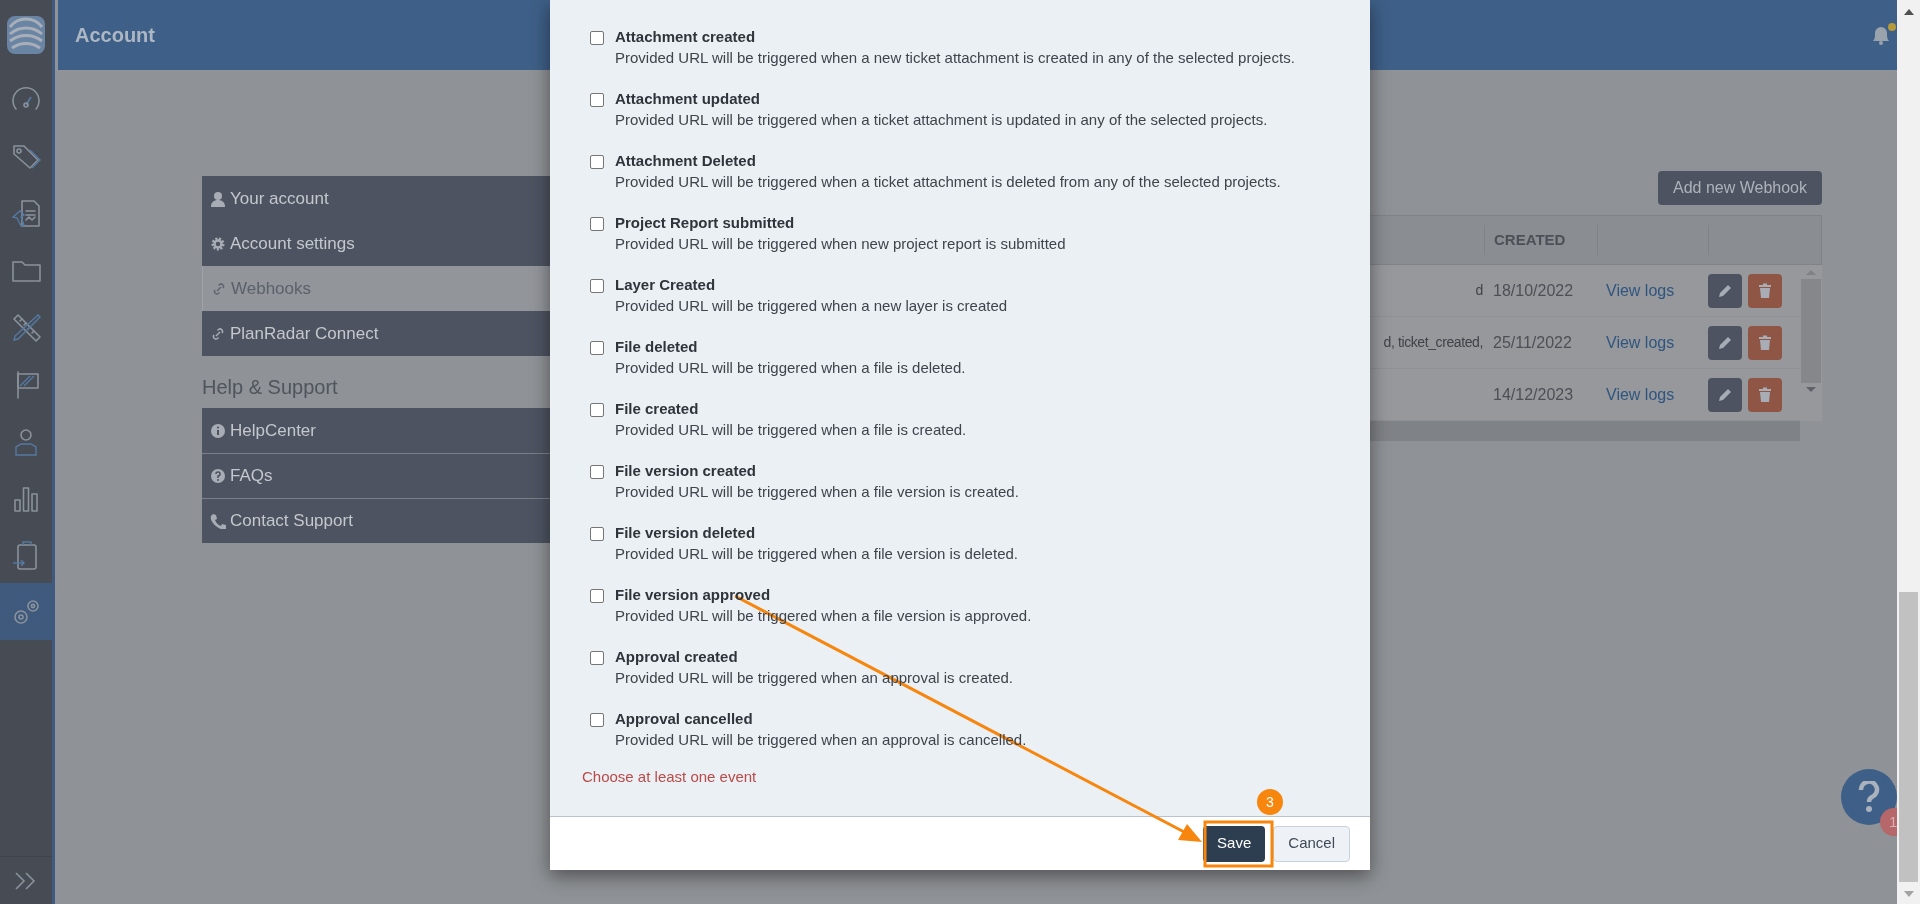  I want to click on event-description: Provided URL will be triggered when a new ticket attachment is created in any of the selected projects., so click(955, 58).